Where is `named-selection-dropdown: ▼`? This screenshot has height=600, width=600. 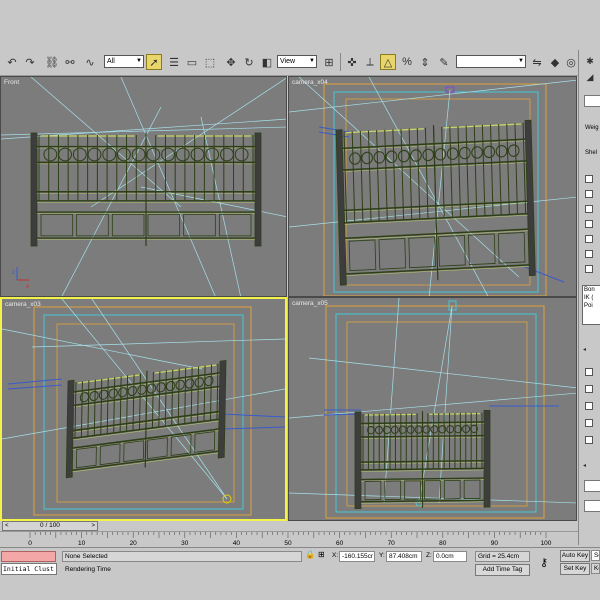
named-selection-dropdown: ▼ is located at coordinates (491, 61).